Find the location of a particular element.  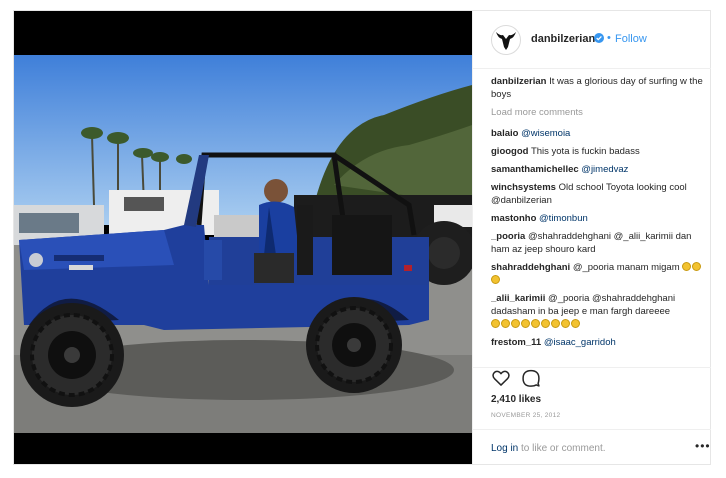

comment-username: samanthamichellec is located at coordinates (535, 169).